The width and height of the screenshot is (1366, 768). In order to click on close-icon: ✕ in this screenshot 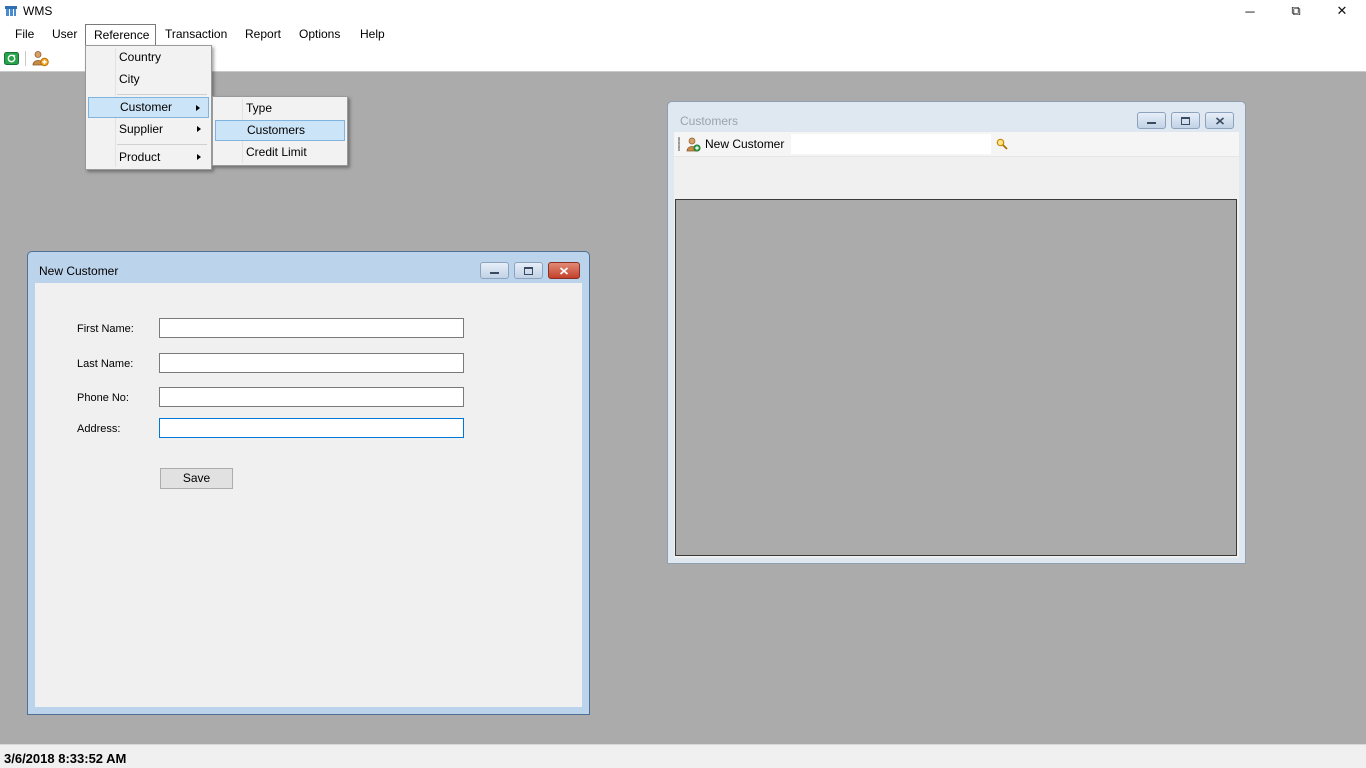, I will do `click(1342, 10)`.